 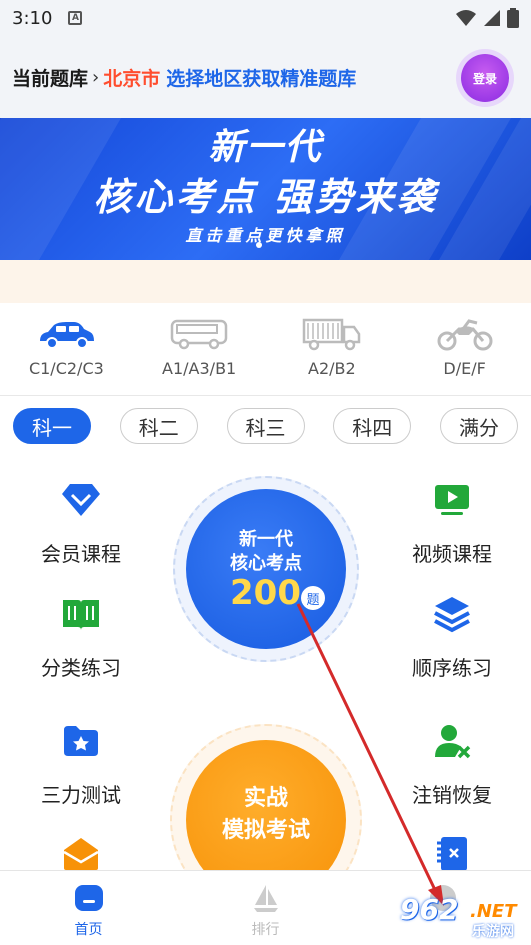 What do you see at coordinates (199, 334) in the screenshot?
I see `bus-icon` at bounding box center [199, 334].